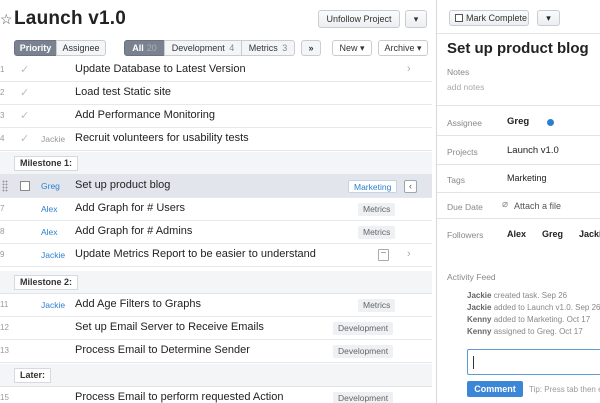 The height and width of the screenshot is (403, 600). Describe the element at coordinates (2, 138) in the screenshot. I see `task-number: 4` at that location.